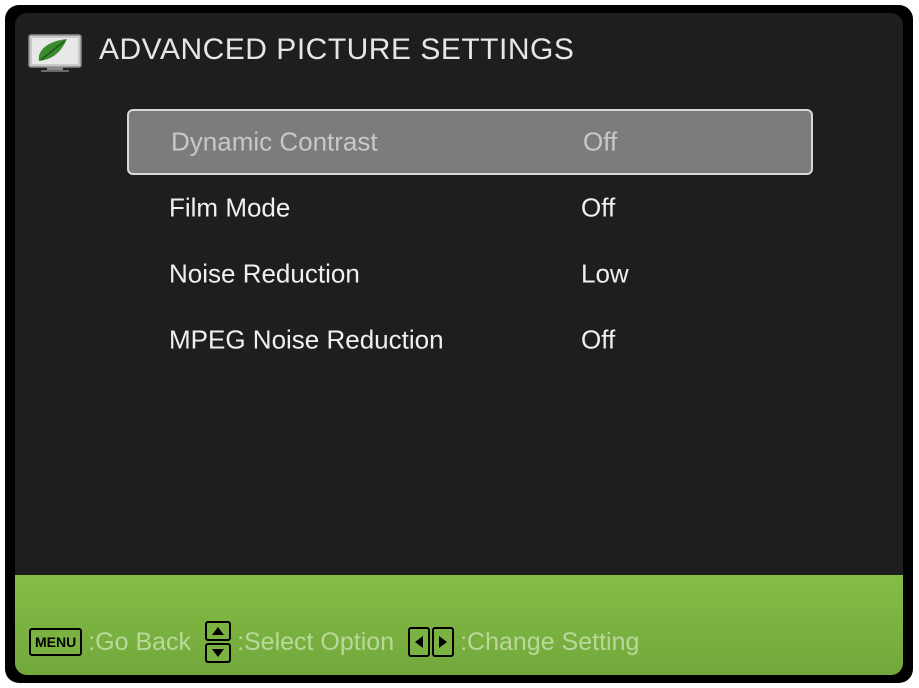  I want to click on menu-key-icon: MENU, so click(56, 642).